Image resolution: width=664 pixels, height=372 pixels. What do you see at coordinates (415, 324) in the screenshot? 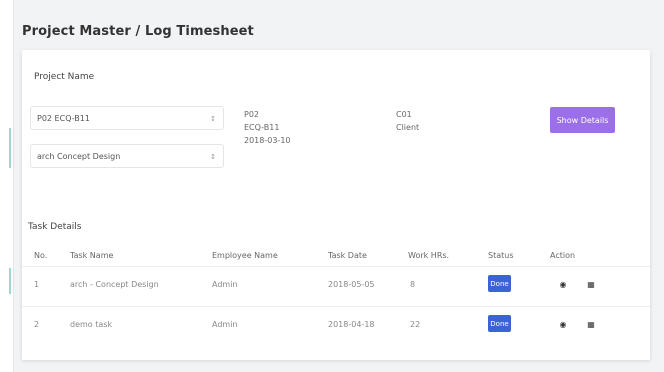
I see `row-hours: 22` at bounding box center [415, 324].